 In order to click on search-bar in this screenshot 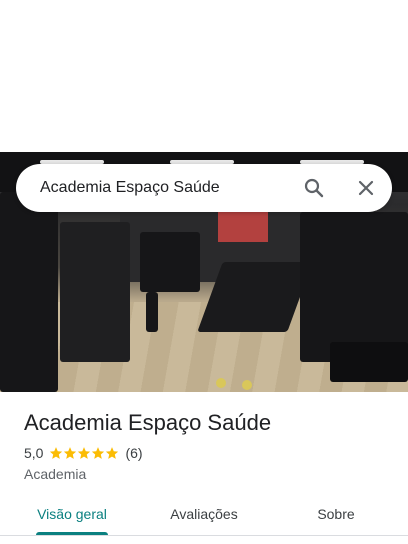, I will do `click(204, 188)`.